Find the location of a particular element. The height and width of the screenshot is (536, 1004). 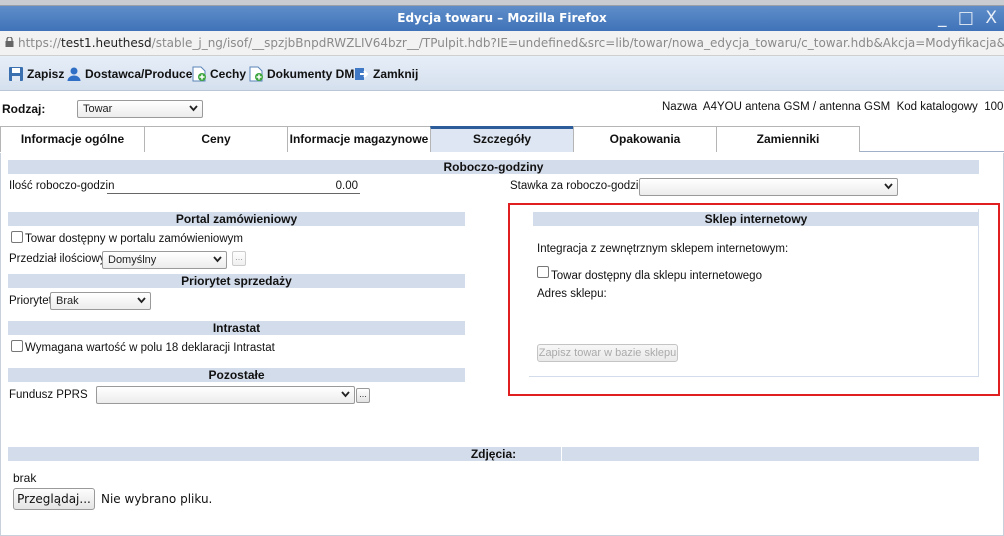

portal-available-checkbox is located at coordinates (17, 237).